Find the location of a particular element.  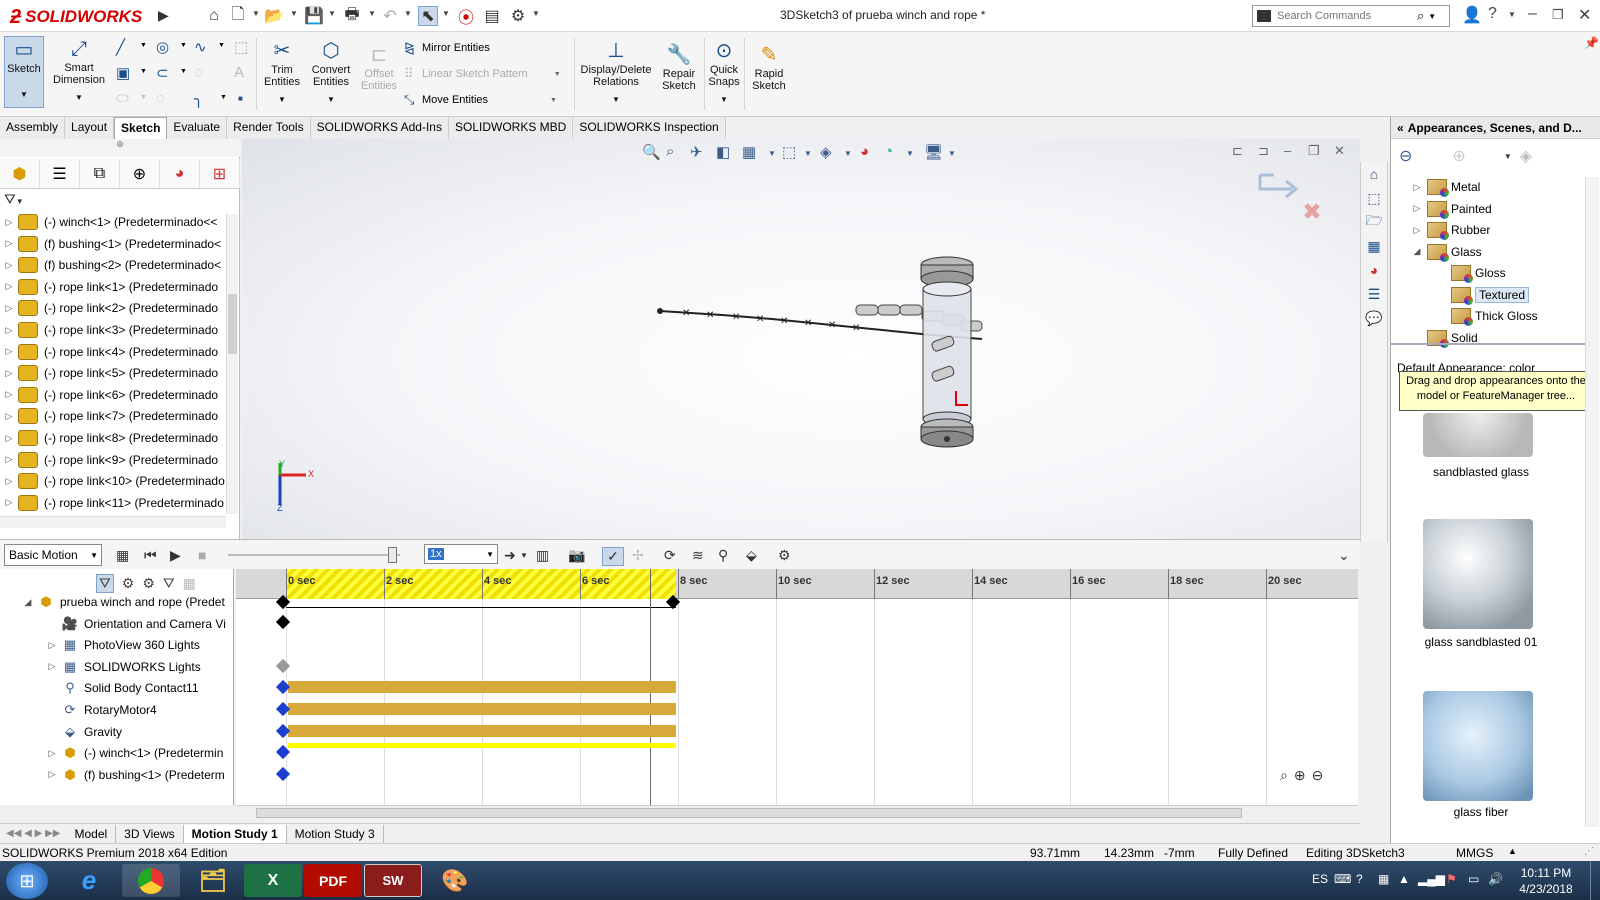

motion-tree-item: ▷ ⬢ (f) bushing<1> (Predeterm is located at coordinates (117, 775).